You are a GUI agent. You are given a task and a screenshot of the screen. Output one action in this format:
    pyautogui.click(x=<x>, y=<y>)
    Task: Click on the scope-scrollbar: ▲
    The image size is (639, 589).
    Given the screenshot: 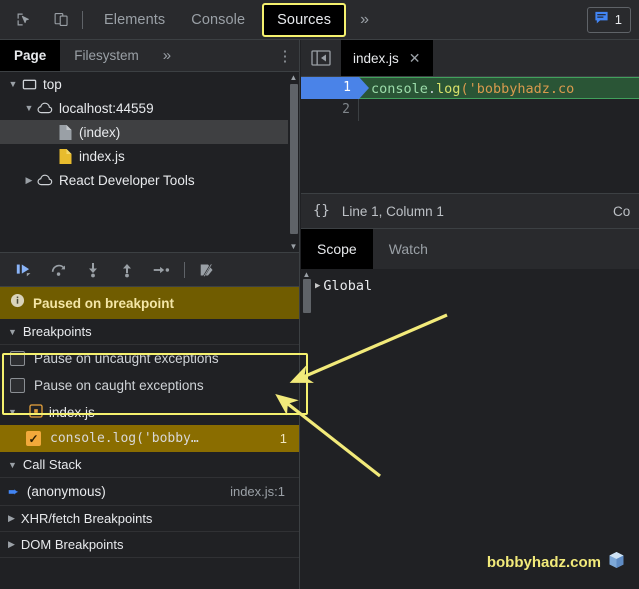 What is the action you would take?
    pyautogui.click(x=306, y=427)
    